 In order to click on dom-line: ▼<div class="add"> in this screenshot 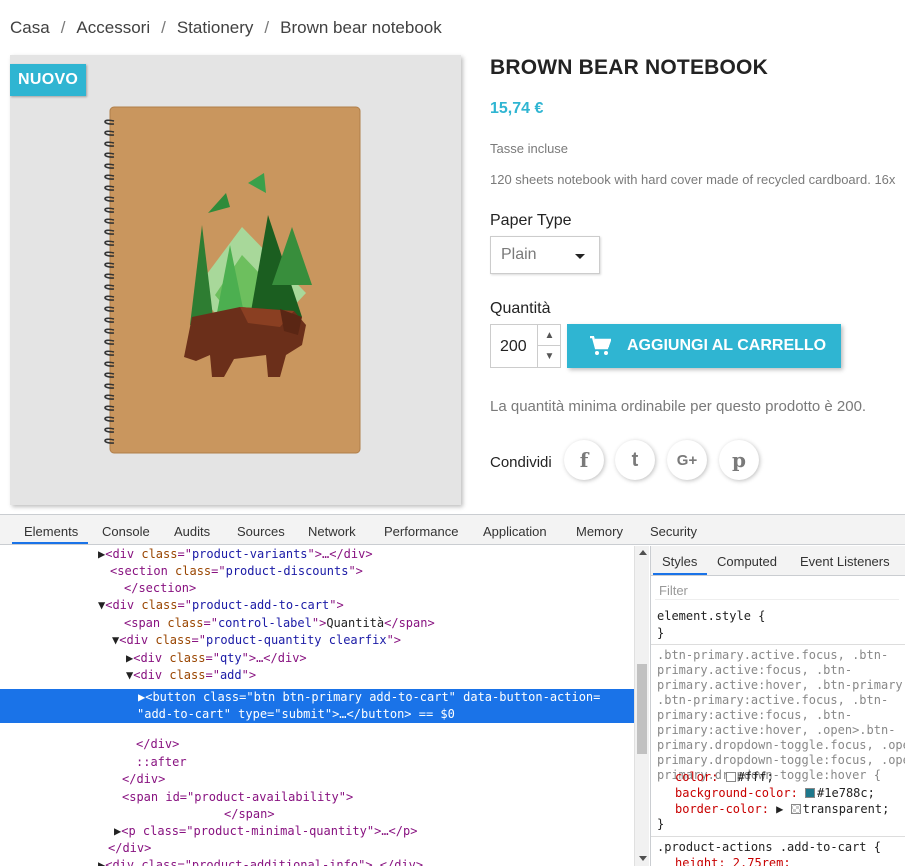, I will do `click(191, 675)`.